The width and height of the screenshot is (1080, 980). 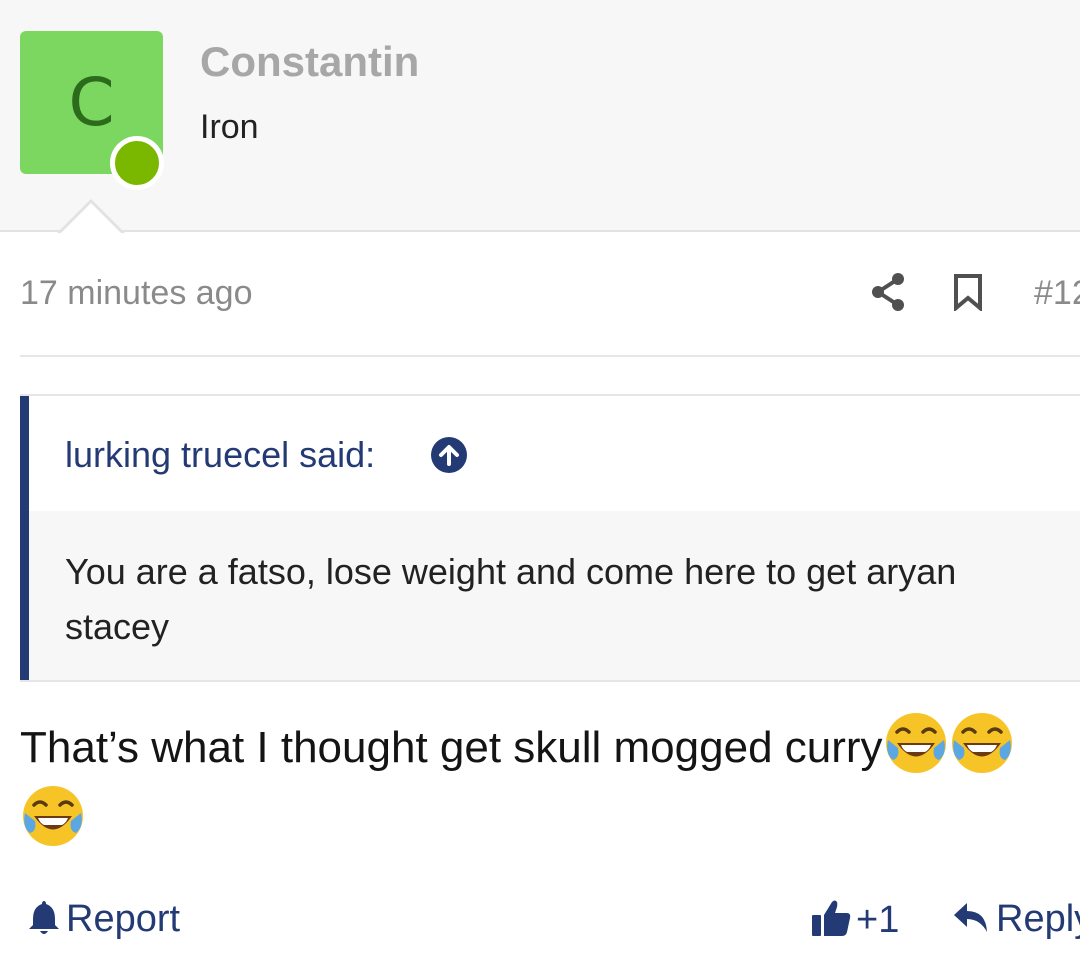 I want to click on quote-header: lurking truecel said:, so click(x=554, y=453).